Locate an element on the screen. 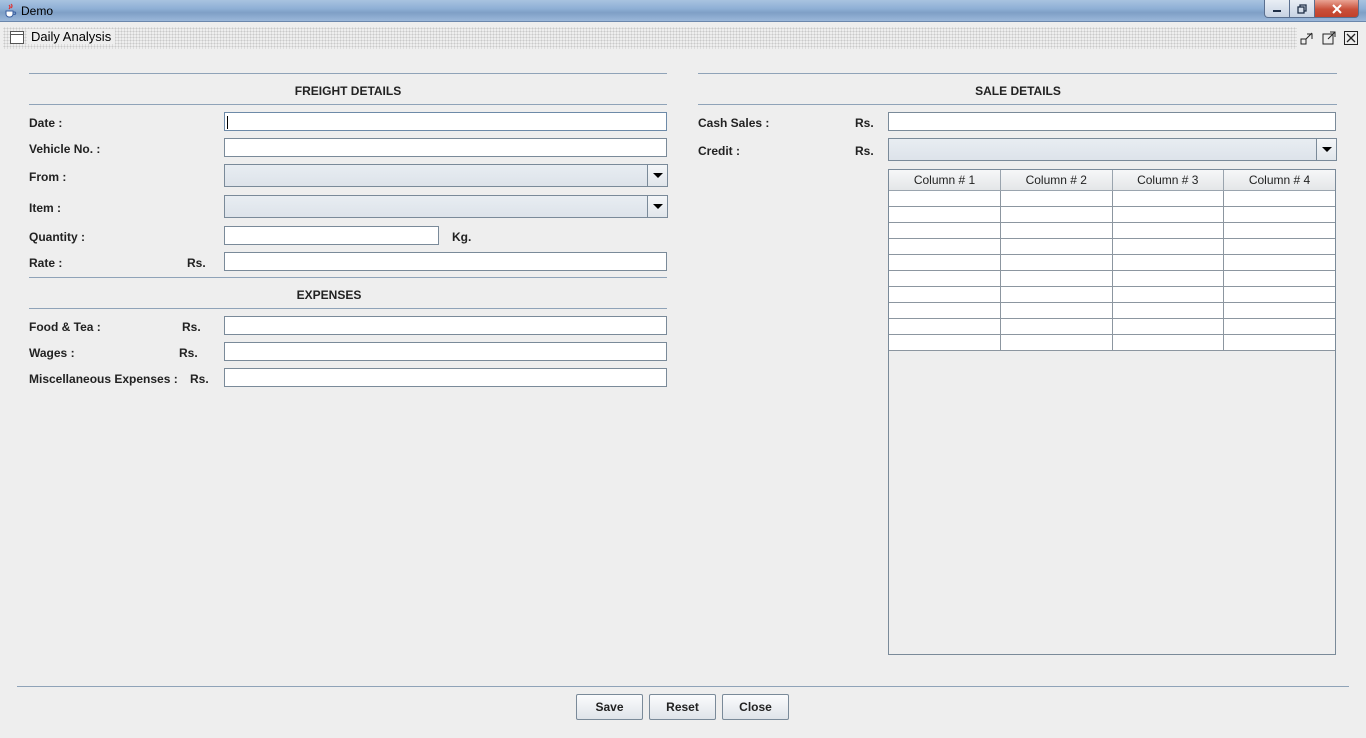  cash-sales-field is located at coordinates (1112, 121).